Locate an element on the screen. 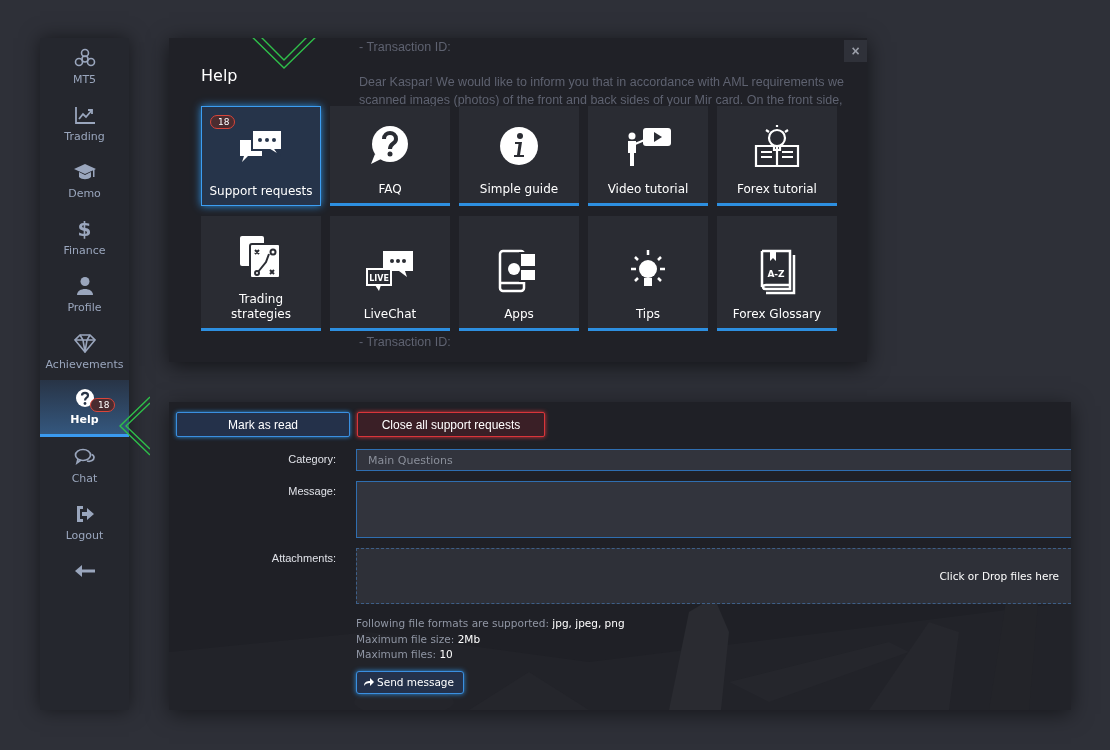  info-text: Maximum files: 10 is located at coordinates (405, 654).